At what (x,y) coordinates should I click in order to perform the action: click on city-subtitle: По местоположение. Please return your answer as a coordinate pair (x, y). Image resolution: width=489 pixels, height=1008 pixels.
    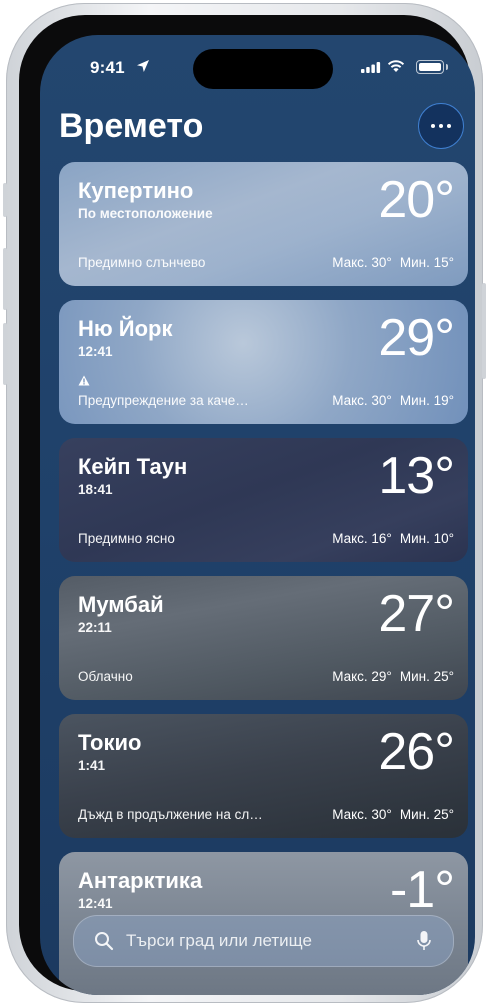
    Looking at the image, I should click on (145, 213).